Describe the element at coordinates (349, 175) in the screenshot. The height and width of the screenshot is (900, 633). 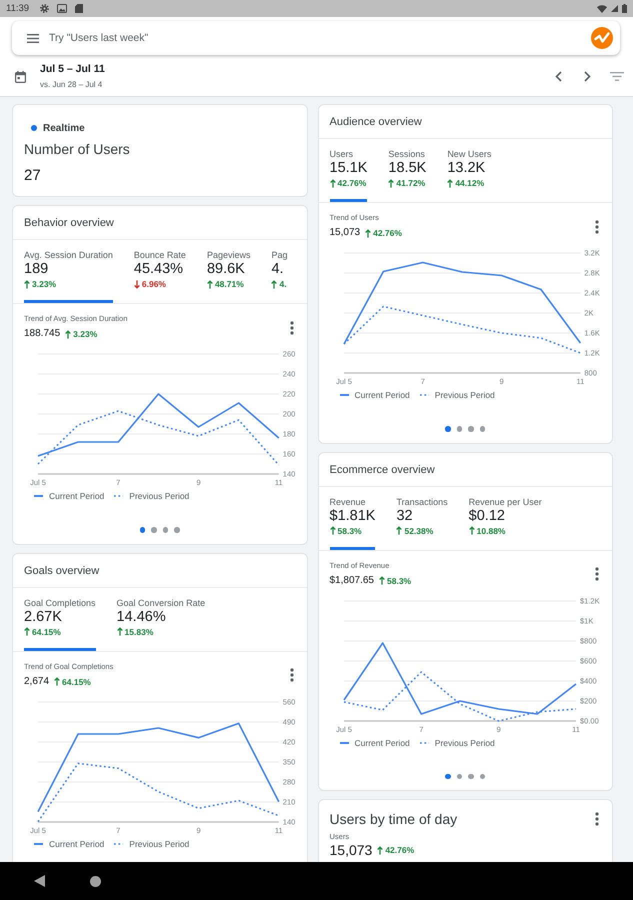
I see `metric-tab: Users 15.1K 42.76%` at that location.